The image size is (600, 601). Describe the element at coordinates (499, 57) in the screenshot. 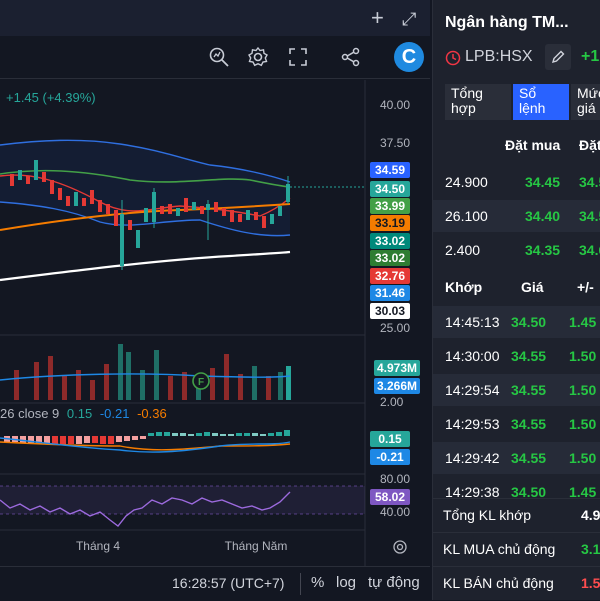

I see `symbol-code: LPB:HSX` at that location.